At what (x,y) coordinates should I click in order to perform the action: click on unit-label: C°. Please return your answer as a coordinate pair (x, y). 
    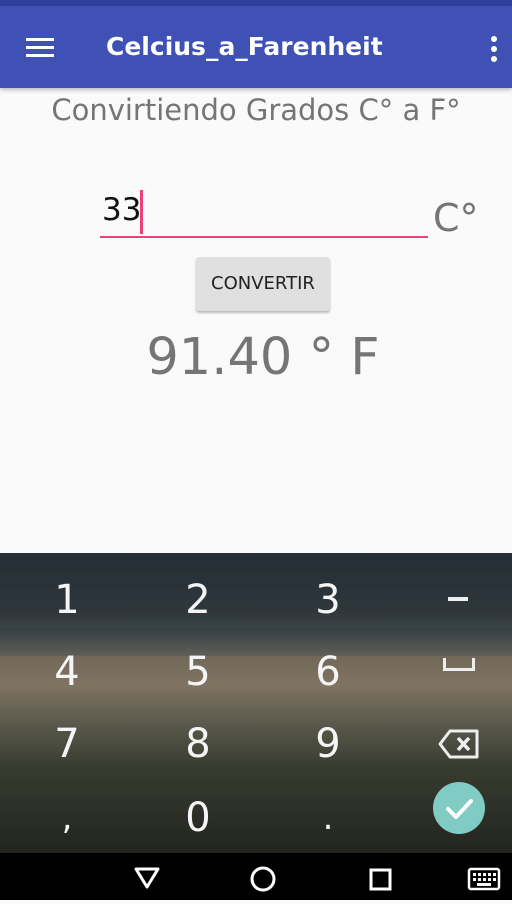
    Looking at the image, I should click on (456, 218).